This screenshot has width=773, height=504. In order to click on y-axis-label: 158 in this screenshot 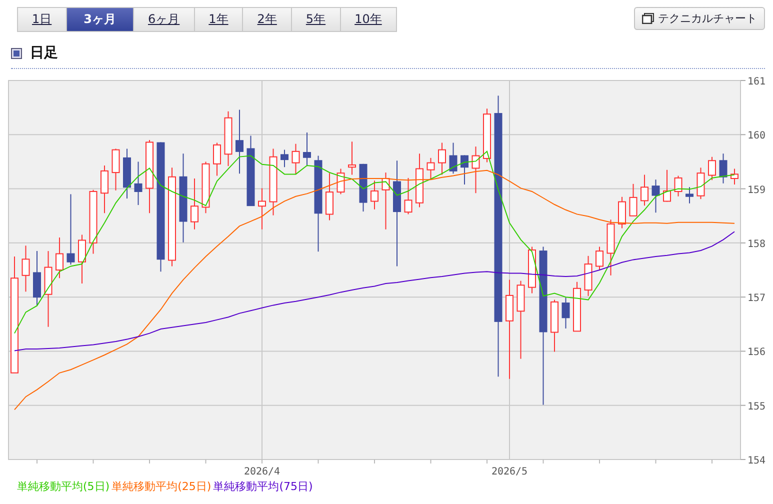, I will do `click(757, 244)`.